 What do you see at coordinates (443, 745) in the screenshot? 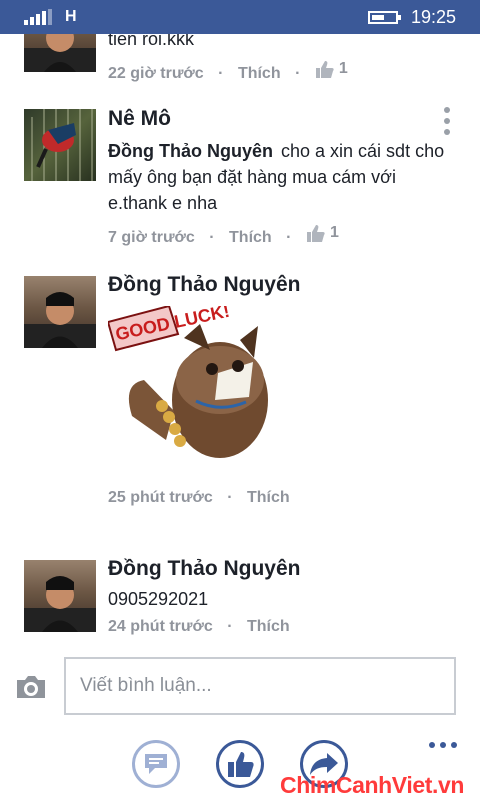
I see `more-icon` at bounding box center [443, 745].